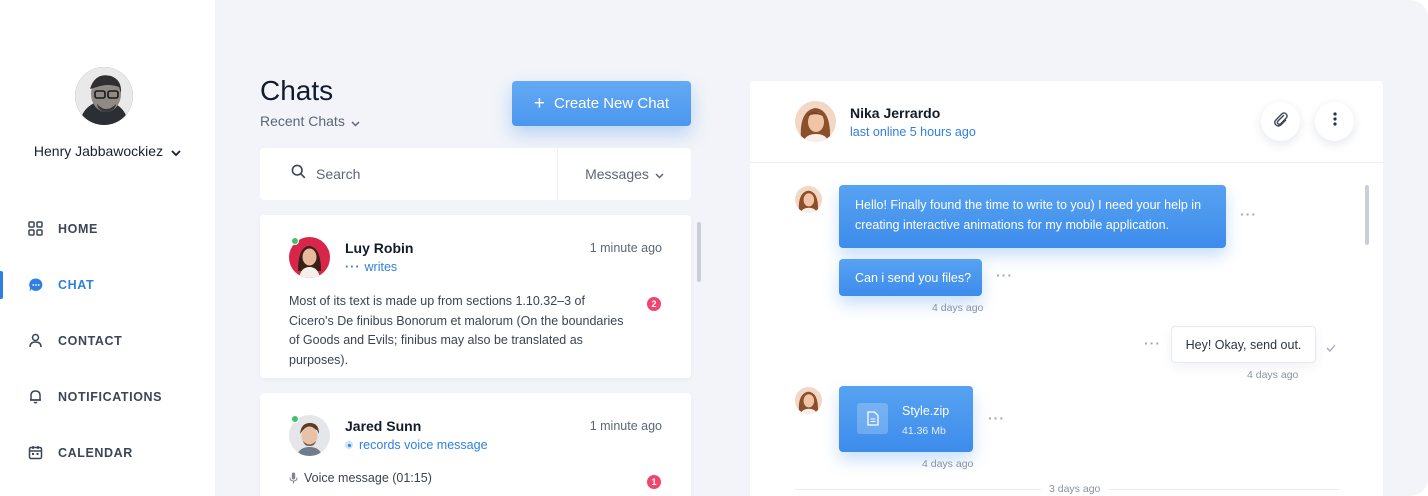  I want to click on nav-label: CHAT, so click(76, 285).